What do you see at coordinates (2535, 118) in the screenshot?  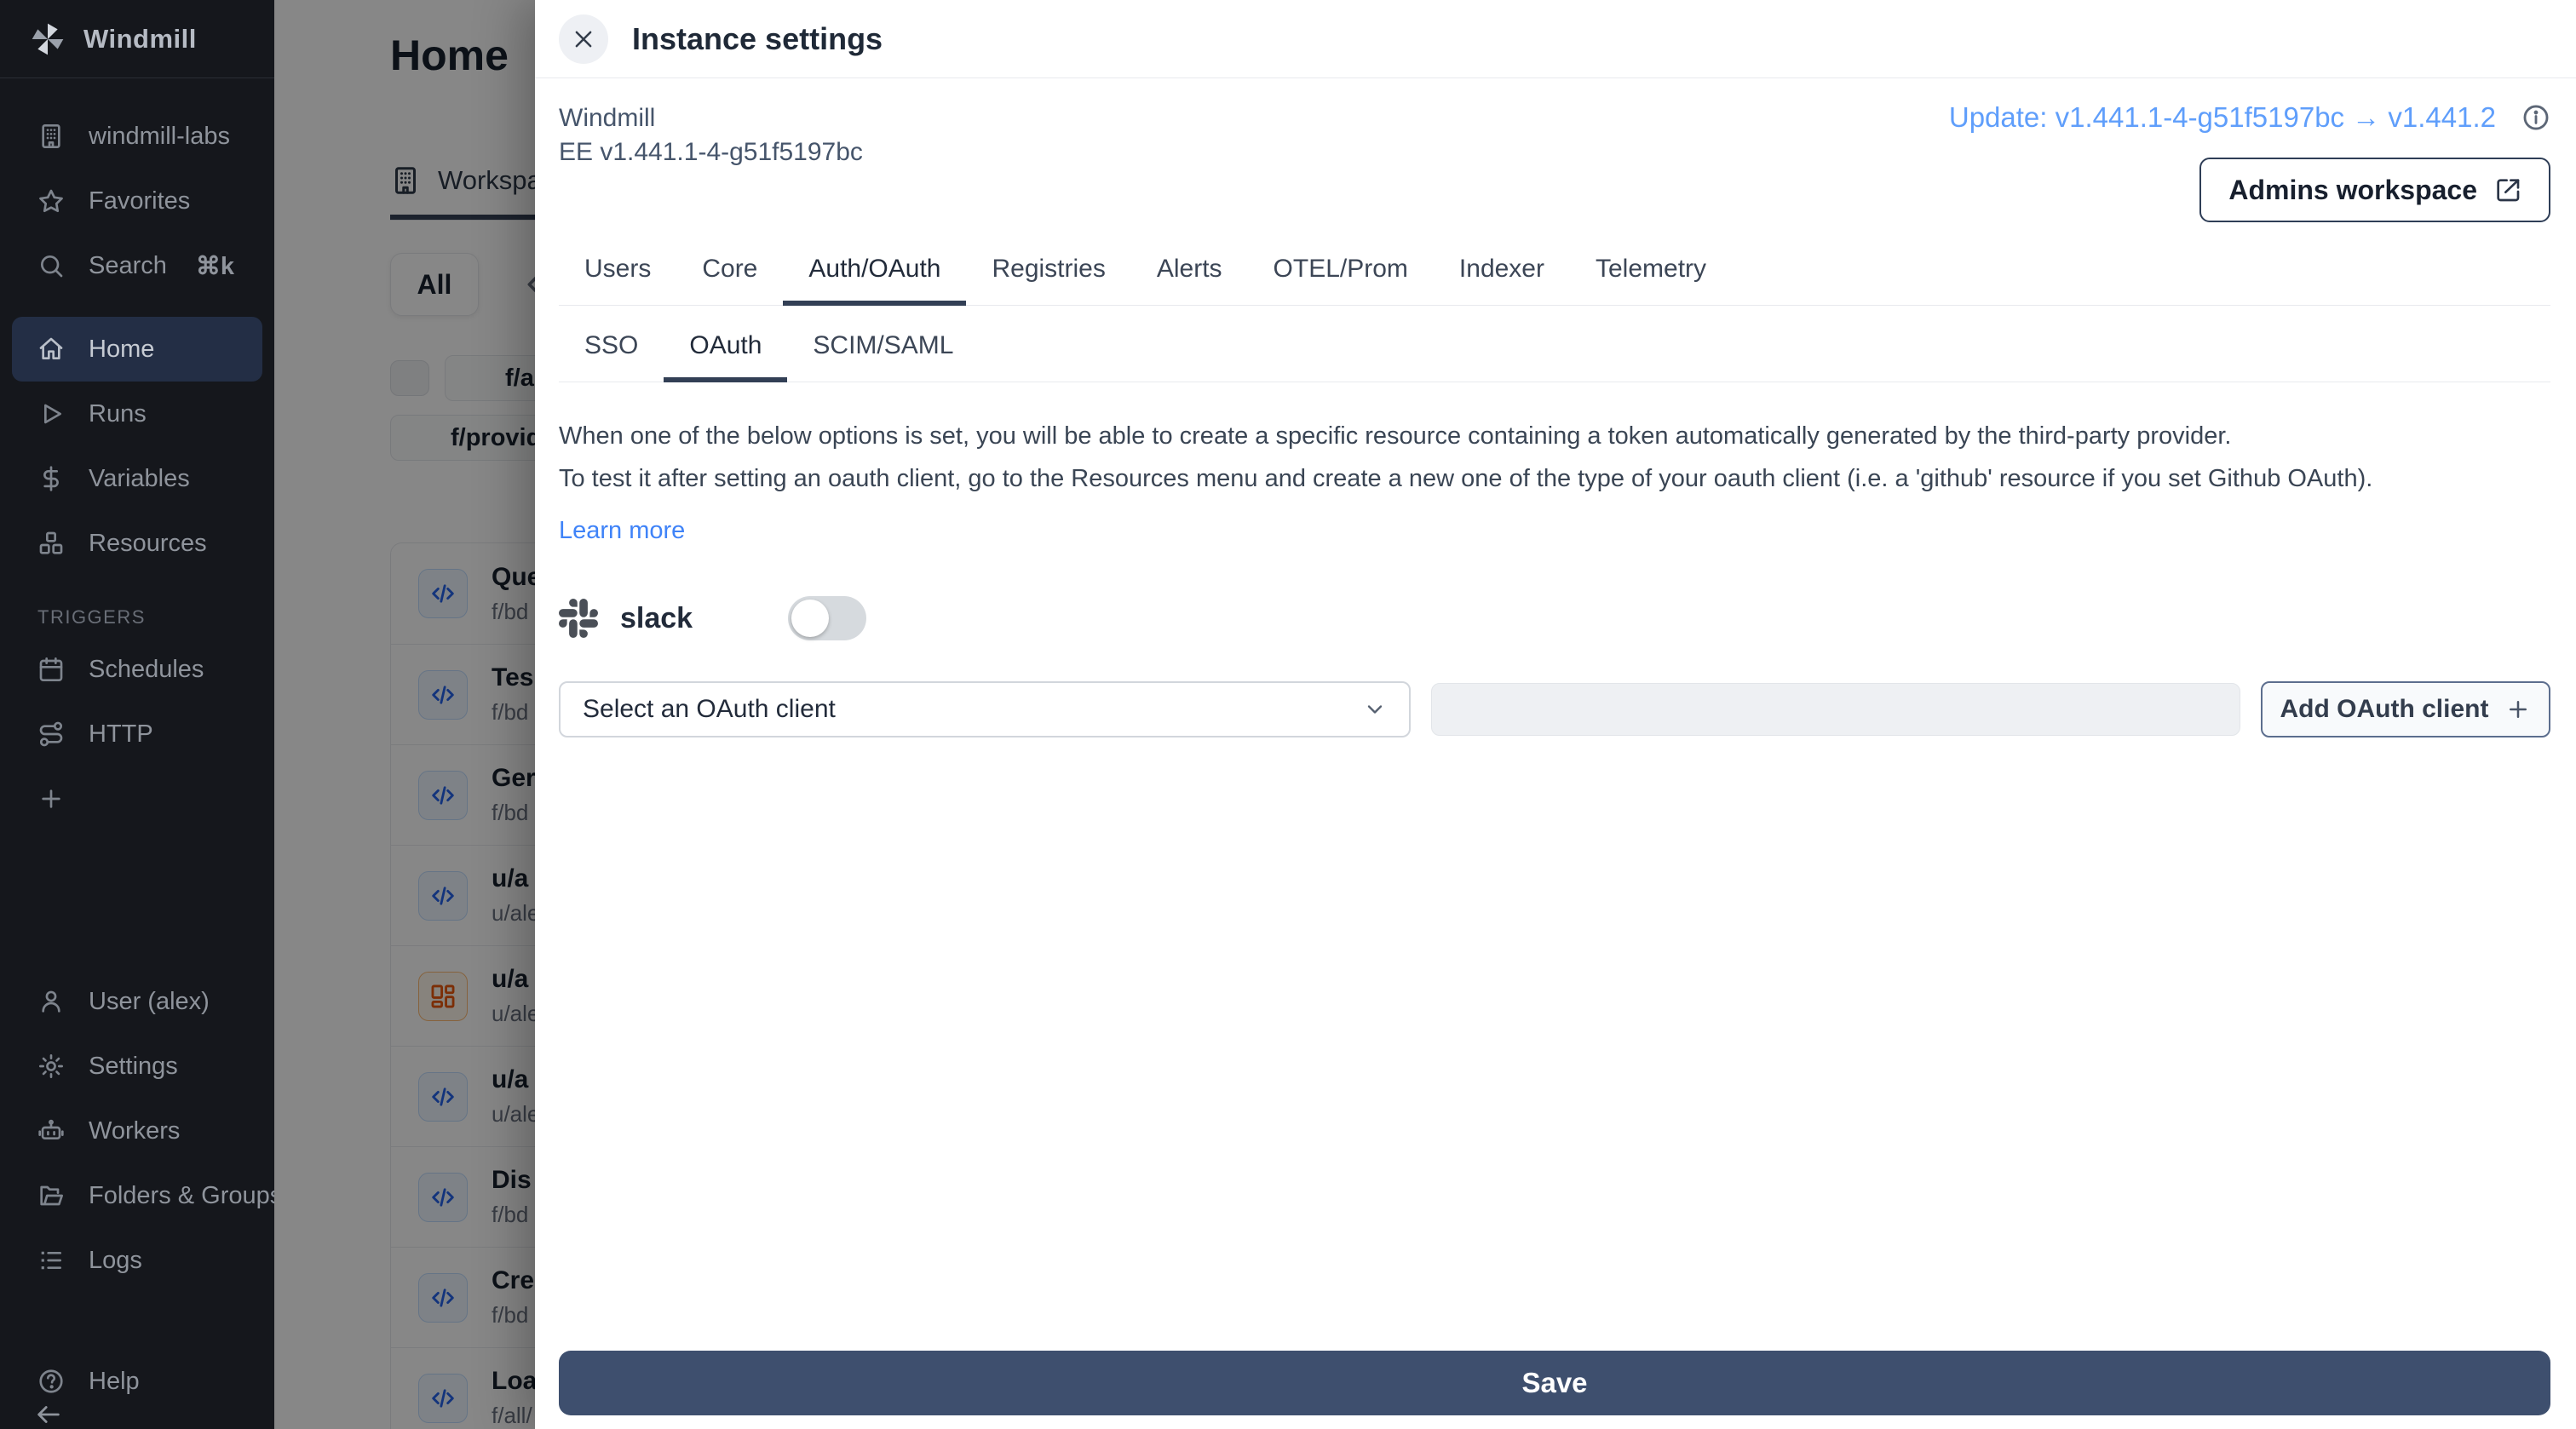 I see `info-icon` at bounding box center [2535, 118].